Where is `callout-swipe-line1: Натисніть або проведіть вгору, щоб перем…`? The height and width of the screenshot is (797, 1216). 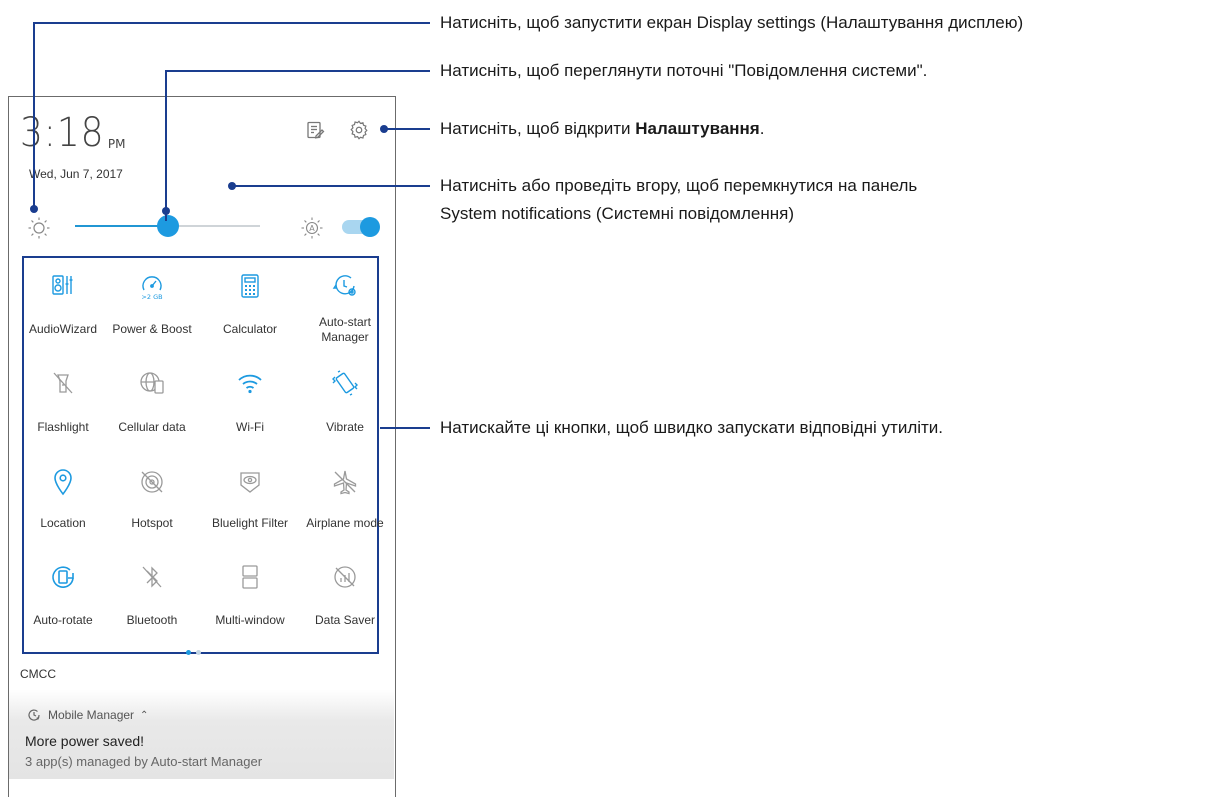
callout-swipe-line1: Натисніть або проведіть вгору, щоб перем… is located at coordinates (679, 185).